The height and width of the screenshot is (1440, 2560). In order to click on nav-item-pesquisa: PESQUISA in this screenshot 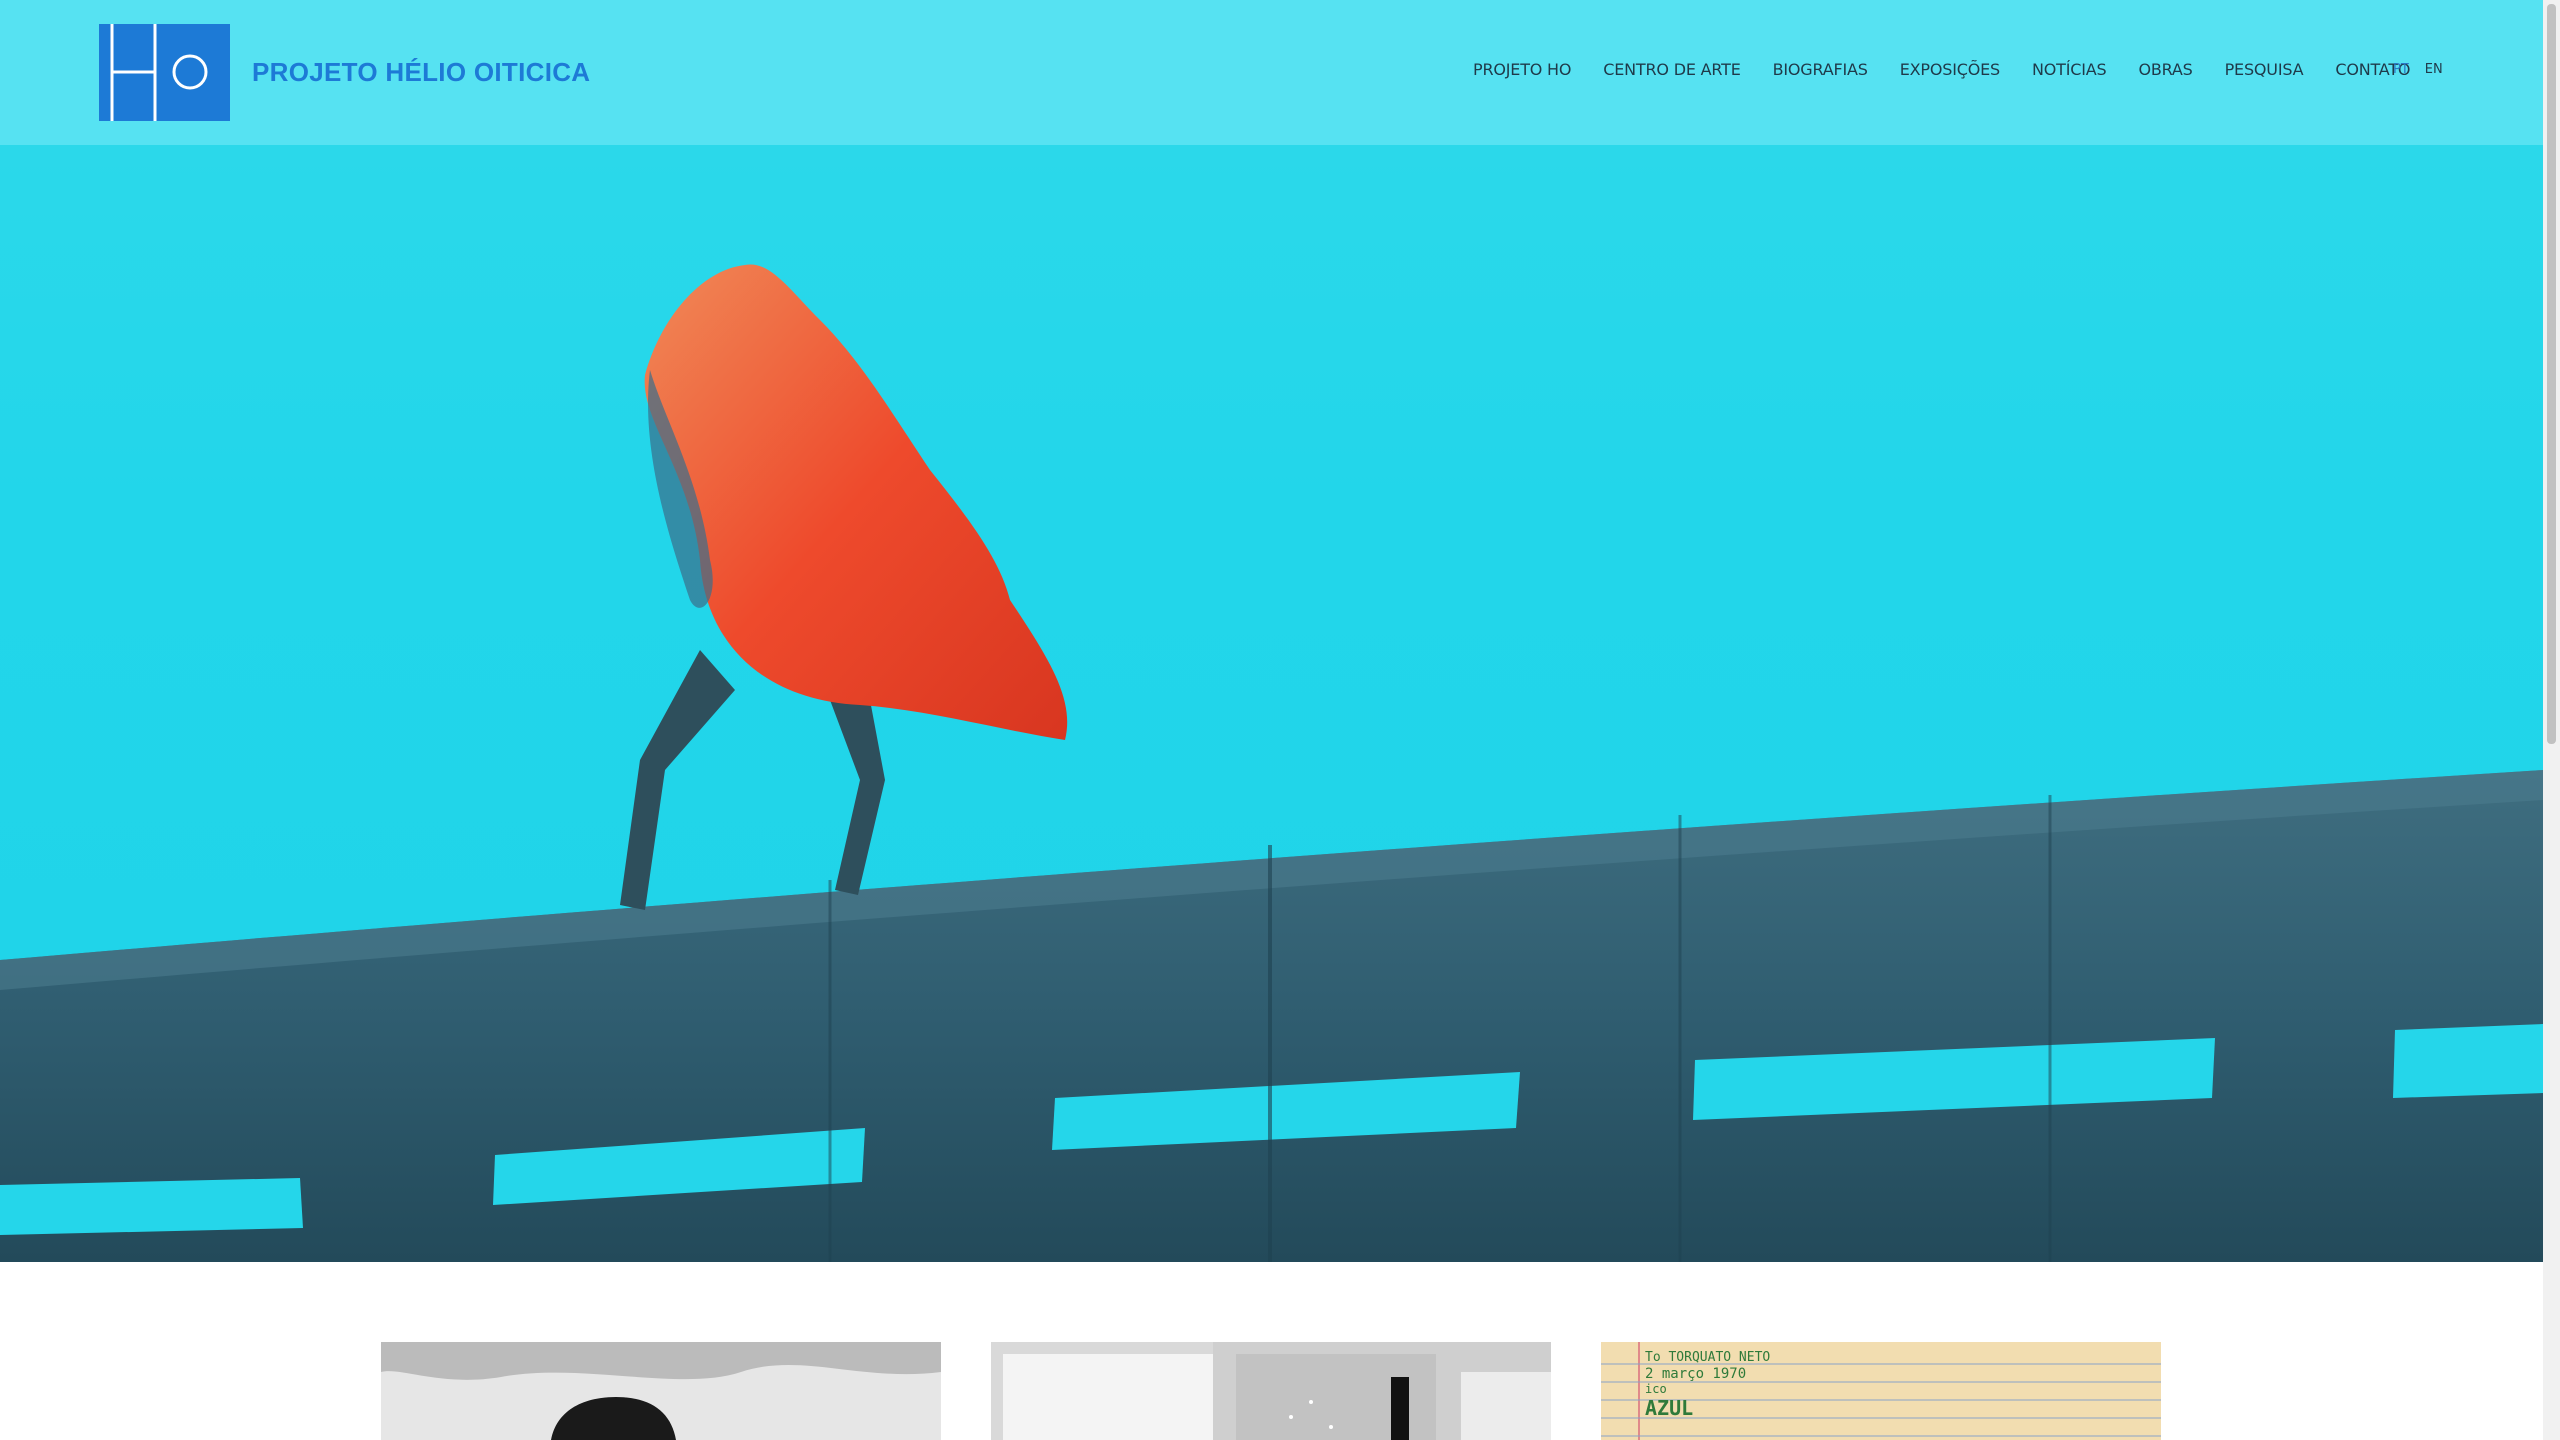, I will do `click(2264, 69)`.